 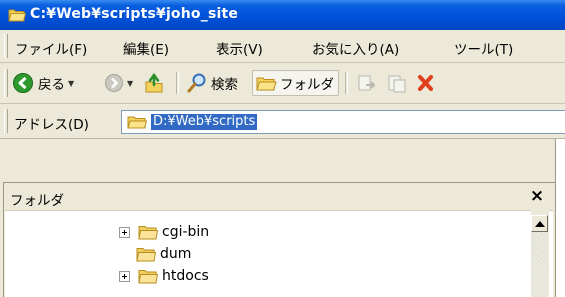 I want to click on copy-to-icon, so click(x=397, y=84).